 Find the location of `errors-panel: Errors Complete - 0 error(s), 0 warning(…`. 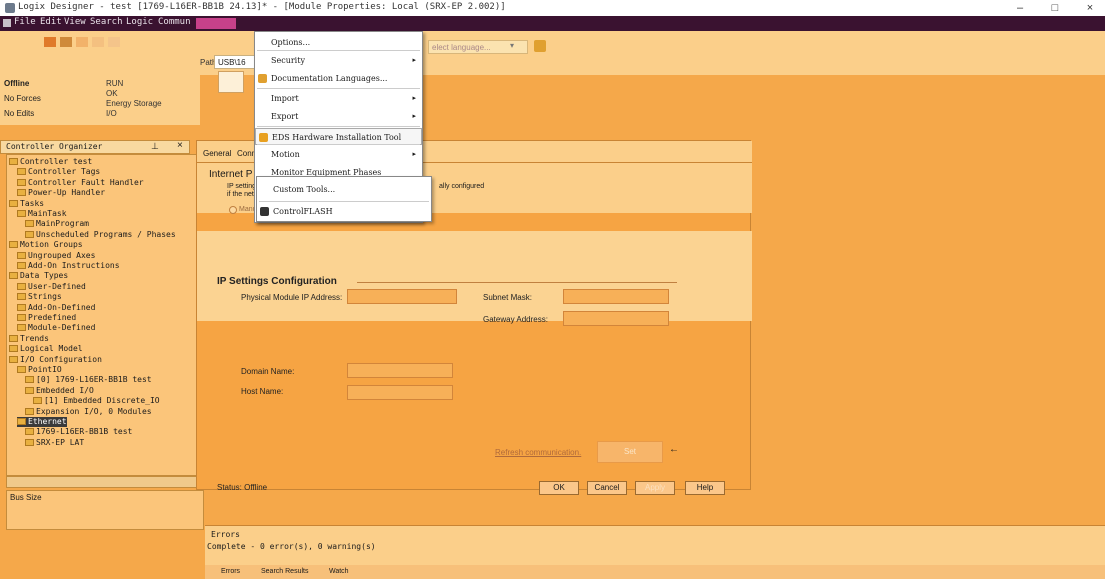

errors-panel: Errors Complete - 0 error(s), 0 warning(… is located at coordinates (655, 545).